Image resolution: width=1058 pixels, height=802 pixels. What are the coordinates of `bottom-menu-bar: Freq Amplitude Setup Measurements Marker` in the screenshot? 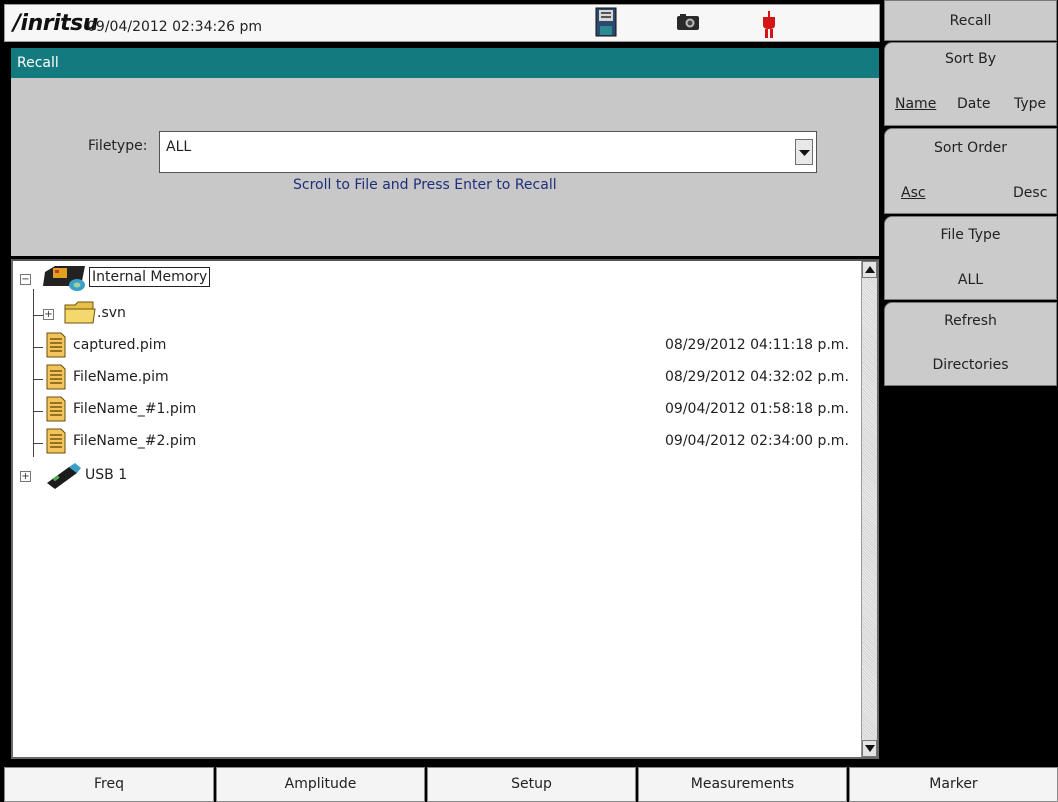 It's located at (531, 784).